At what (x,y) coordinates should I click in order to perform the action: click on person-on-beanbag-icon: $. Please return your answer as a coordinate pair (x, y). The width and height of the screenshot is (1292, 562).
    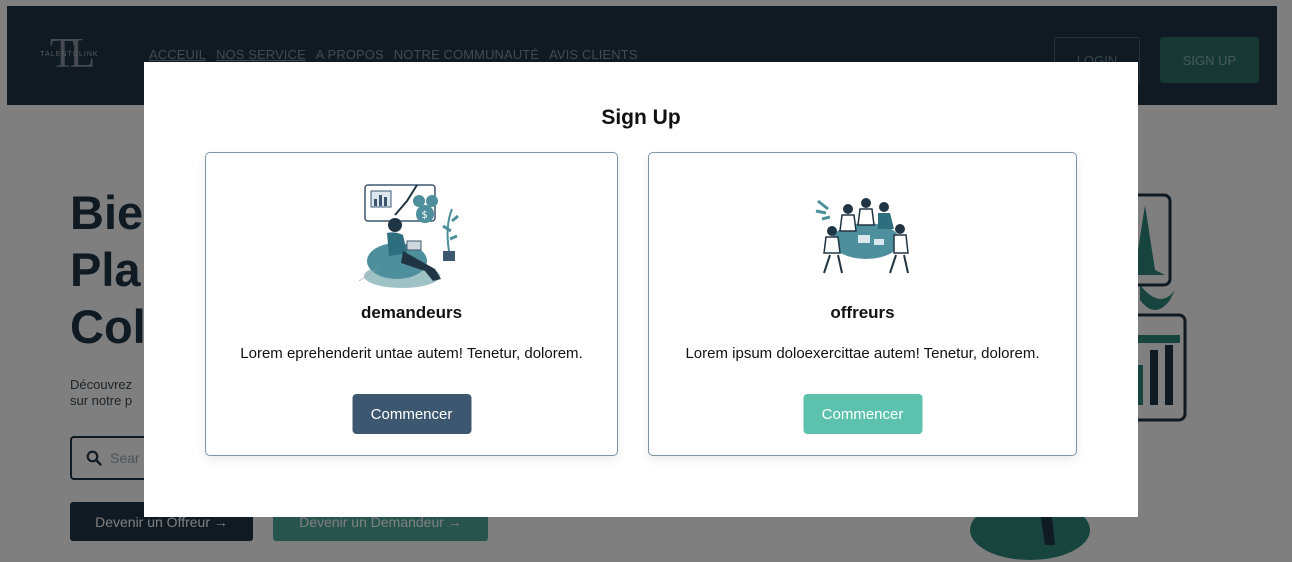
    Looking at the image, I should click on (408, 236).